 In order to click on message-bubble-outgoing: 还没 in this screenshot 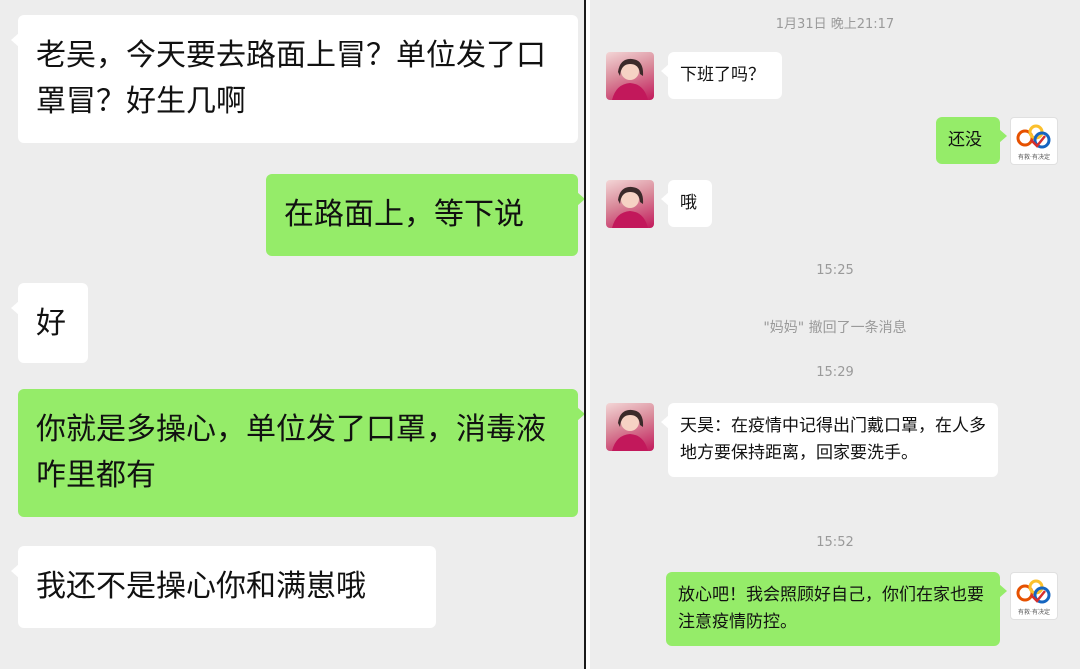, I will do `click(971, 140)`.